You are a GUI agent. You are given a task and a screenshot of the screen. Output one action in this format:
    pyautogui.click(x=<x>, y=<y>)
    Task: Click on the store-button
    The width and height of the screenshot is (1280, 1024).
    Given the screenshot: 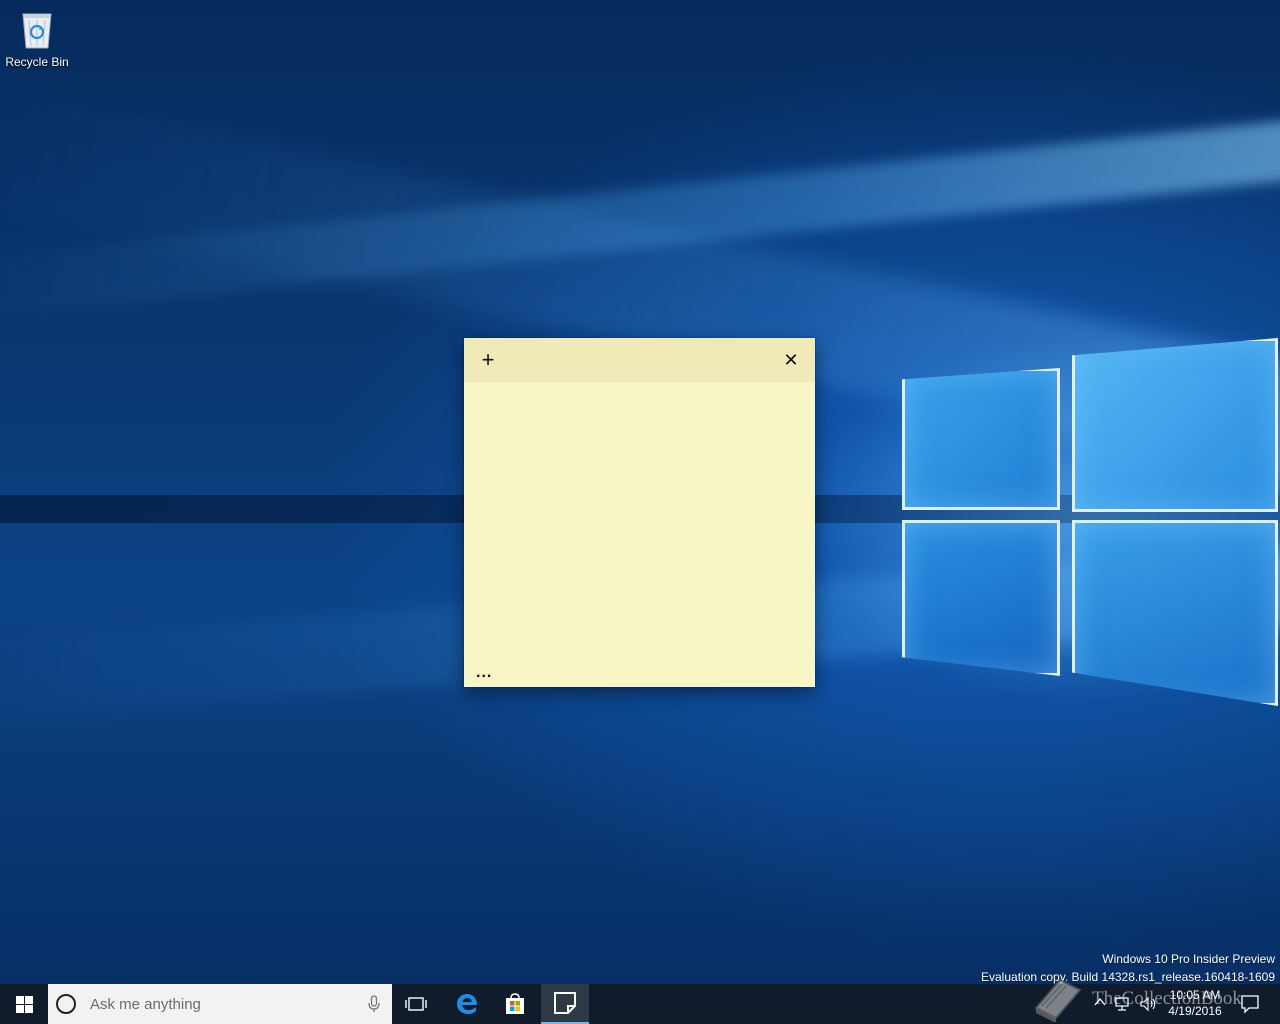 What is the action you would take?
    pyautogui.click(x=515, y=1004)
    